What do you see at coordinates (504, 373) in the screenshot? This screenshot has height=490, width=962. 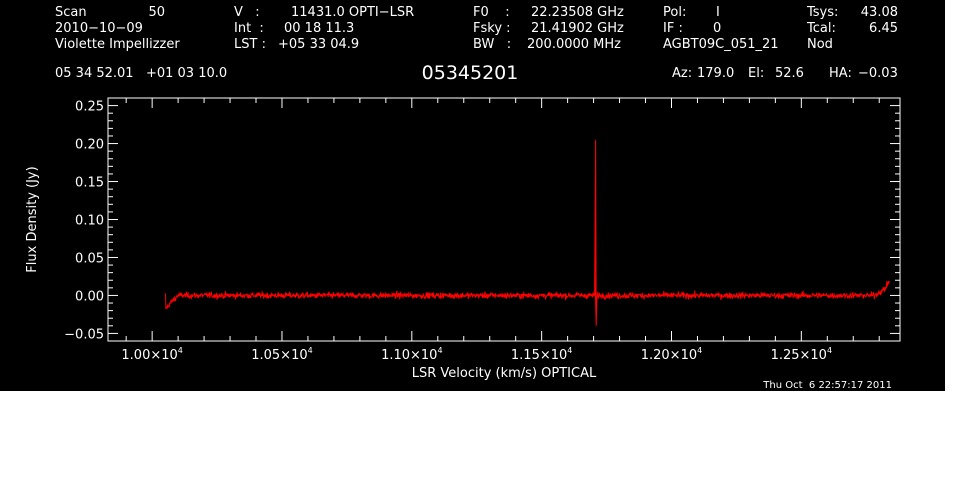 I see `x-axis-label: LSR Velocity (km/s) OPTICAL` at bounding box center [504, 373].